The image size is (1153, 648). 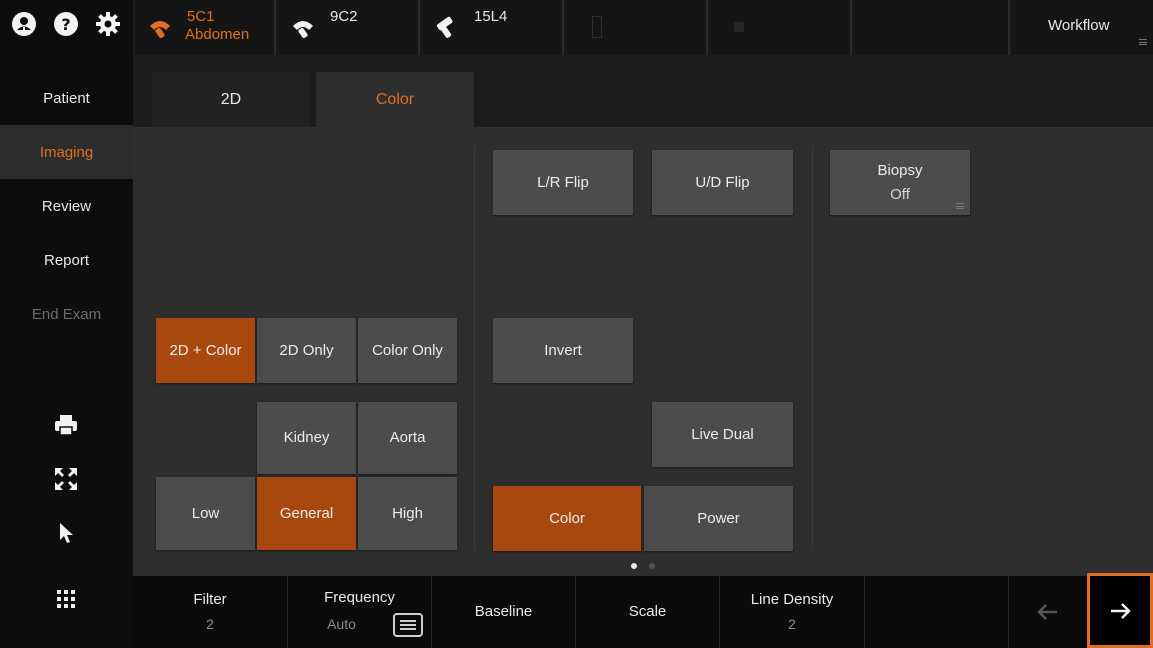 I want to click on arrow-left-icon, so click(x=1047, y=612).